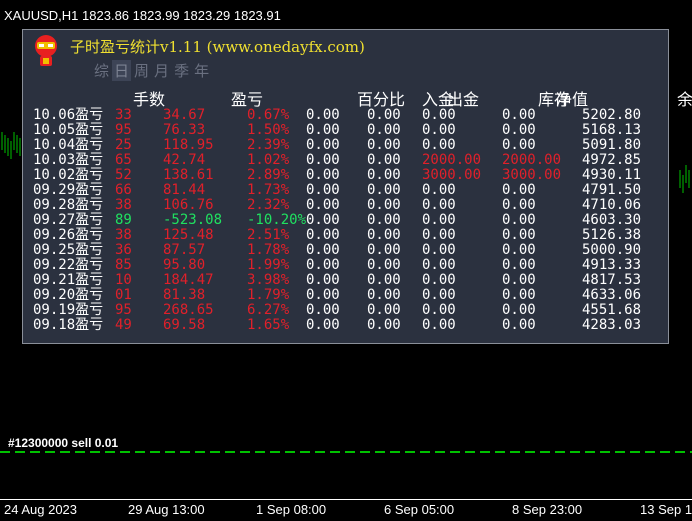 This screenshot has height=521, width=692. What do you see at coordinates (184, 265) in the screenshot?
I see `cell-pl: 95.80` at bounding box center [184, 265].